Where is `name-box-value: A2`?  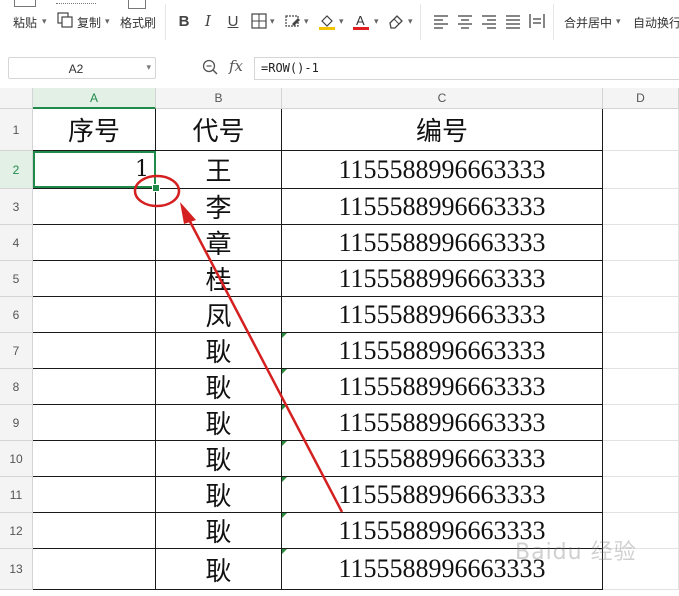 name-box-value: A2 is located at coordinates (76, 69).